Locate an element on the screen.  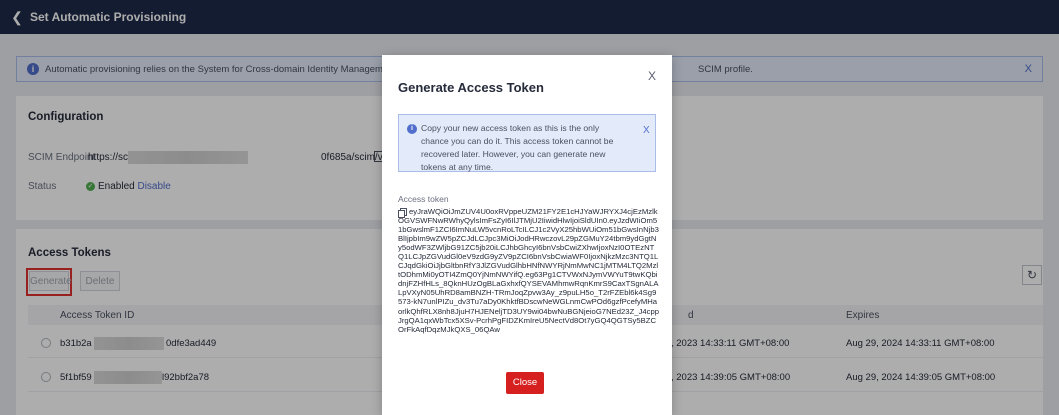
close-button: Close is located at coordinates (525, 383).